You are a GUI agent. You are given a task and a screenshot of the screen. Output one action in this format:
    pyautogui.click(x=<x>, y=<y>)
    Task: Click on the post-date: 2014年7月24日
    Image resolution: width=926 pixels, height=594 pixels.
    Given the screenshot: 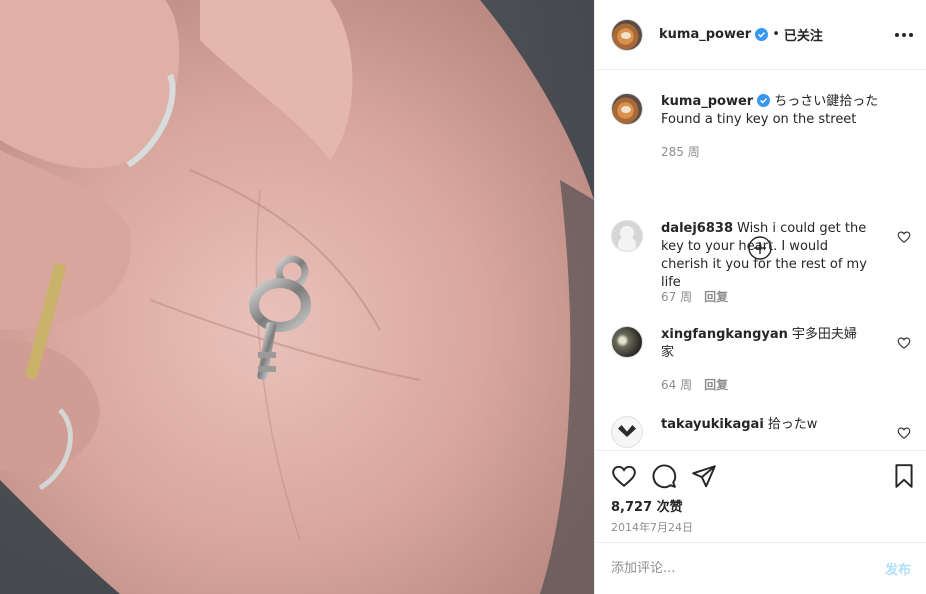 What is the action you would take?
    pyautogui.click(x=652, y=527)
    